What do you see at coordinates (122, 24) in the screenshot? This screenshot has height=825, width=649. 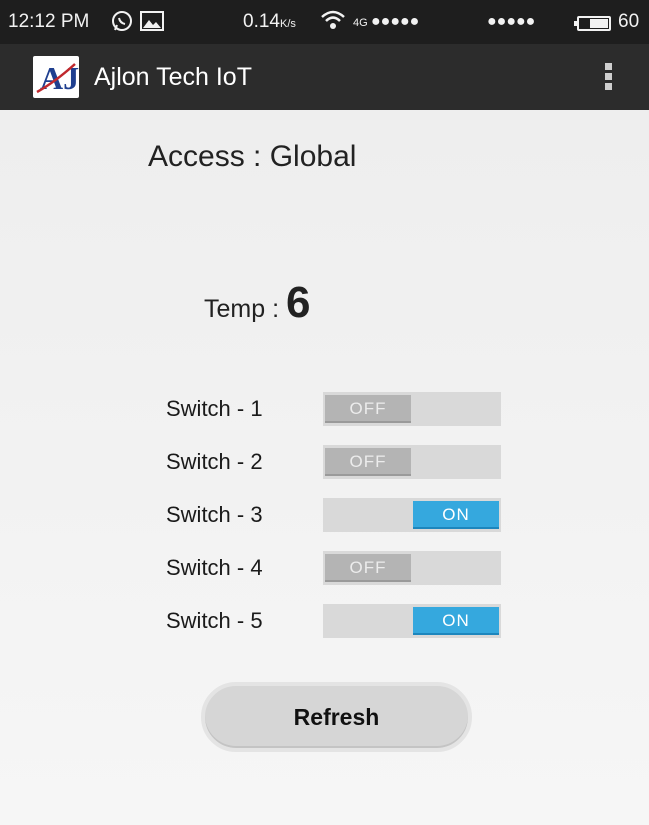 I see `whatsapp-icon` at bounding box center [122, 24].